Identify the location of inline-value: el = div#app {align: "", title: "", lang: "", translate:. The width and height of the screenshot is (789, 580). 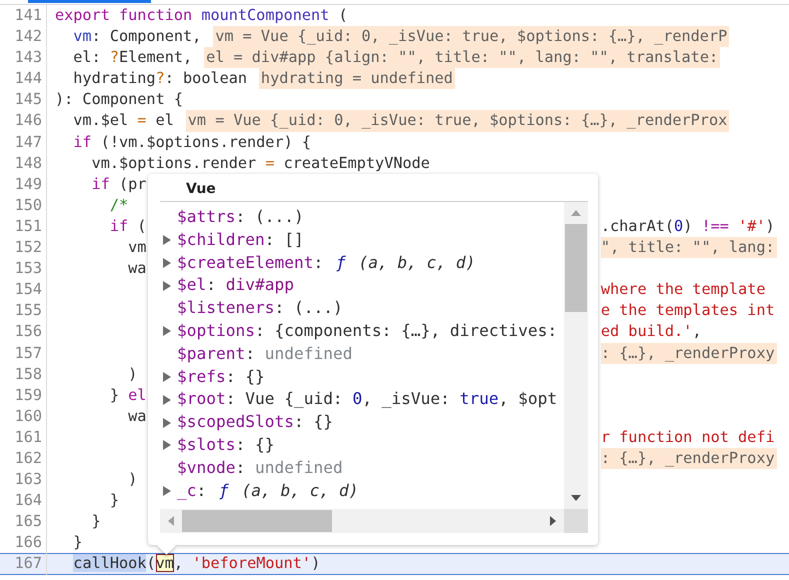
(462, 57).